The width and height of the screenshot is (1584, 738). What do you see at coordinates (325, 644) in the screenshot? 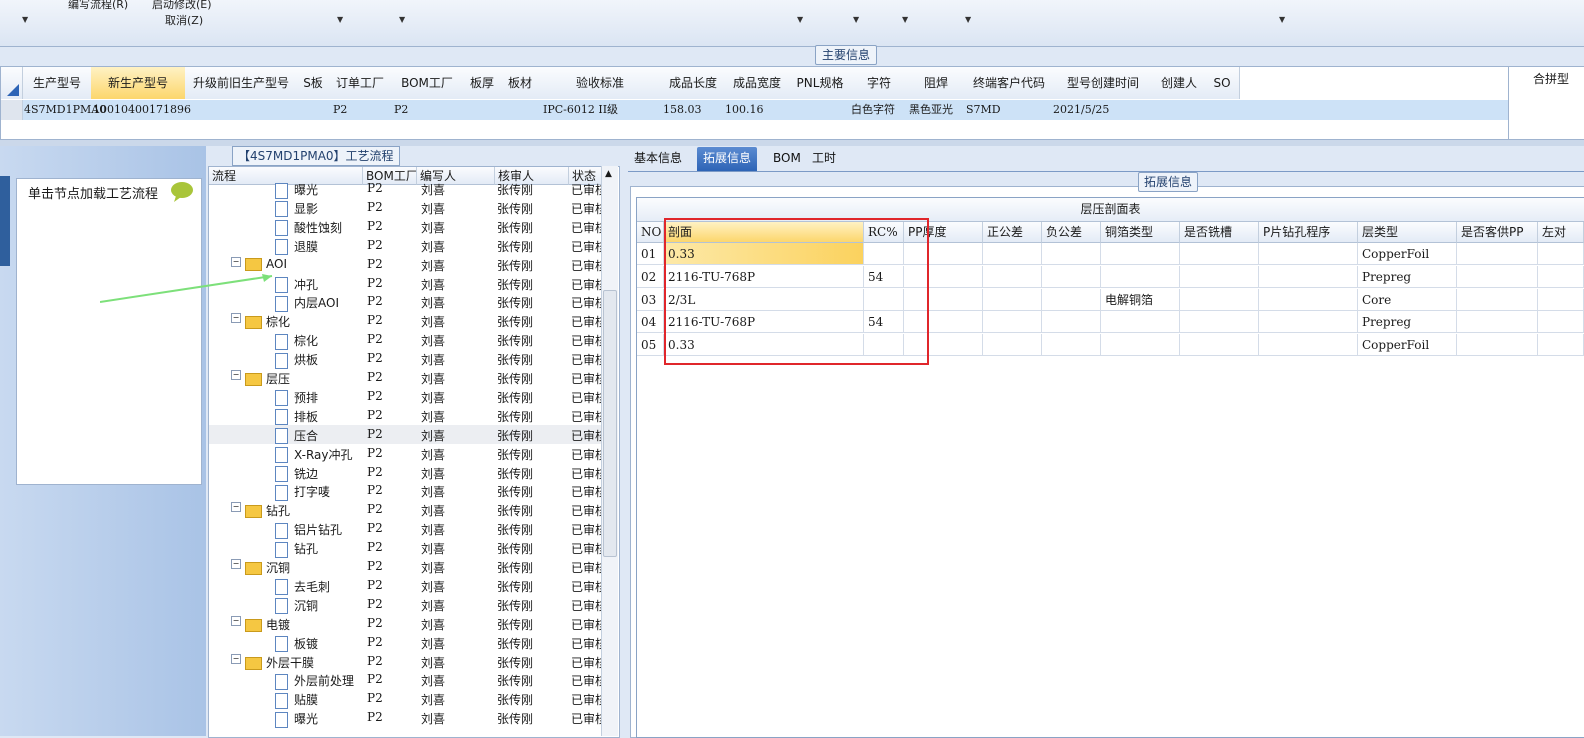
I see `tree-node: 板镀` at bounding box center [325, 644].